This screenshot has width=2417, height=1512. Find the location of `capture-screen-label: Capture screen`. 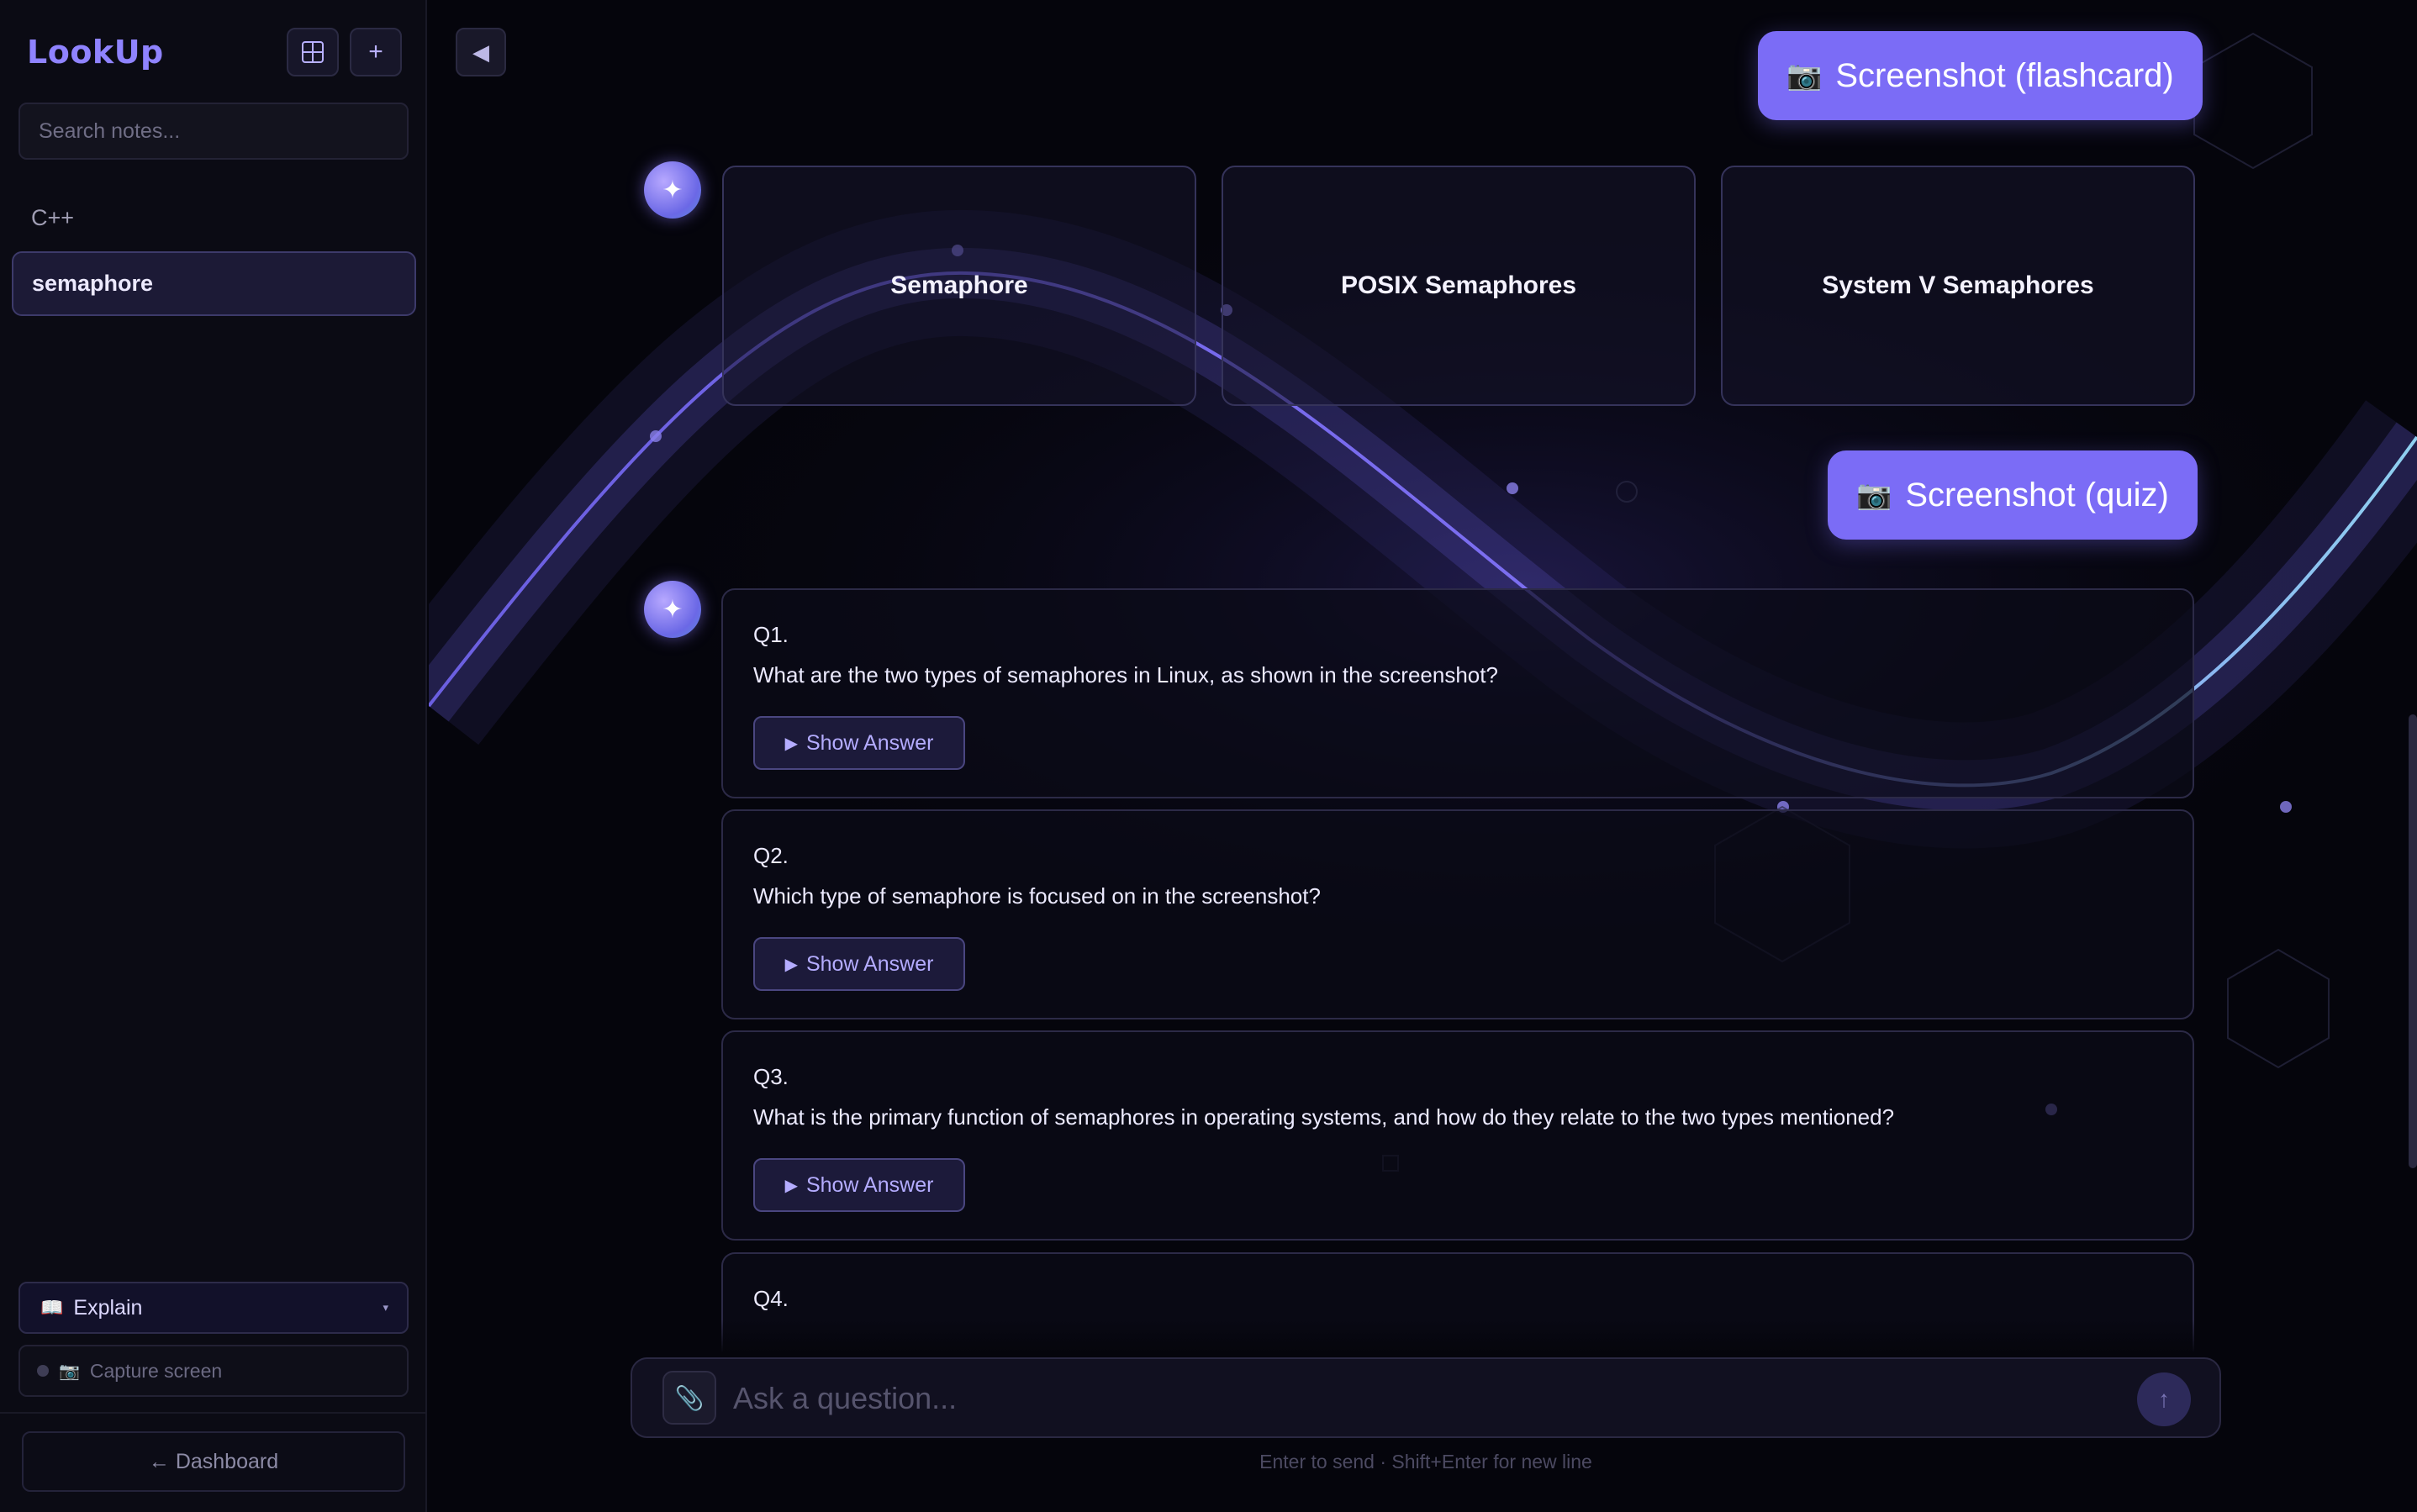

capture-screen-label: Capture screen is located at coordinates (156, 1370).